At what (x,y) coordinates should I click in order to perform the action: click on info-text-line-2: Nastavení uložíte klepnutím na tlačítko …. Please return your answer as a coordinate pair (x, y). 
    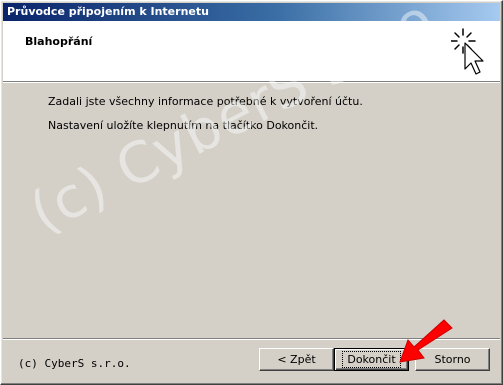
    Looking at the image, I should click on (183, 125).